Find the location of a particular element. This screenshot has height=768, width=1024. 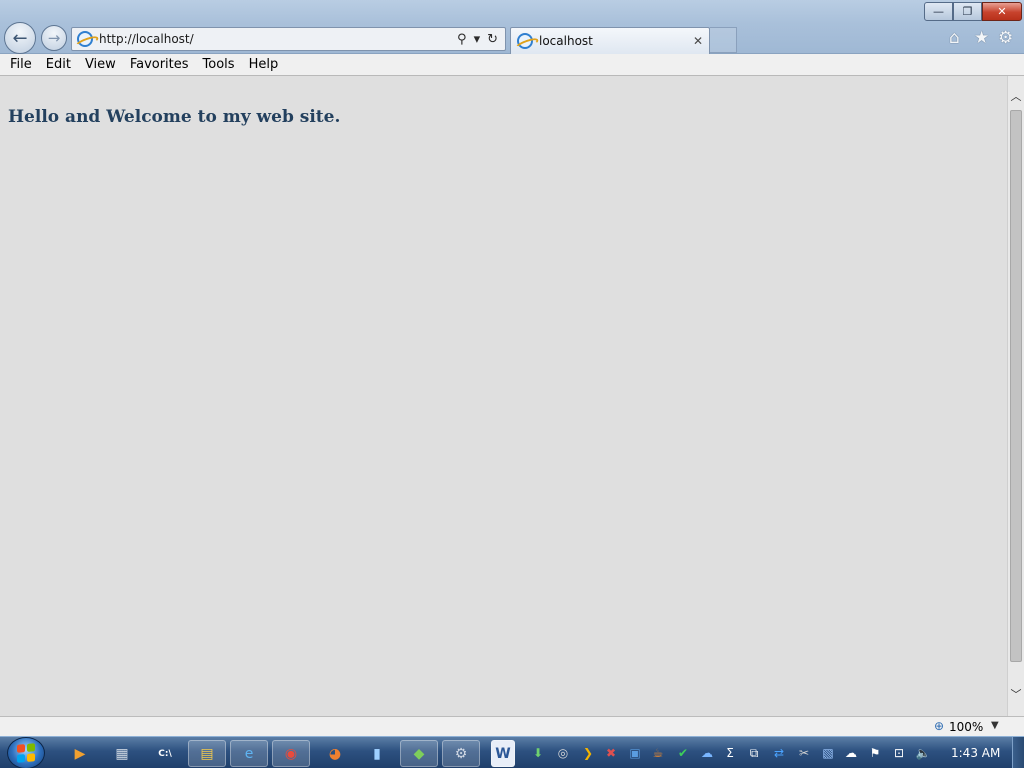

tray-check-icon: ✔ is located at coordinates (683, 753).